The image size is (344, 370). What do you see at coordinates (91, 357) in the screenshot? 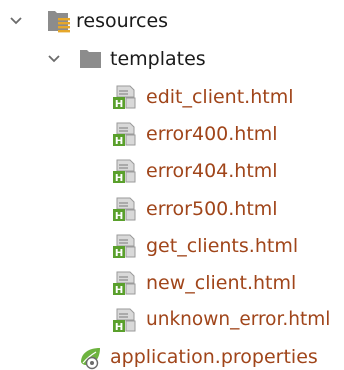
I see `spring-properties-icon` at bounding box center [91, 357].